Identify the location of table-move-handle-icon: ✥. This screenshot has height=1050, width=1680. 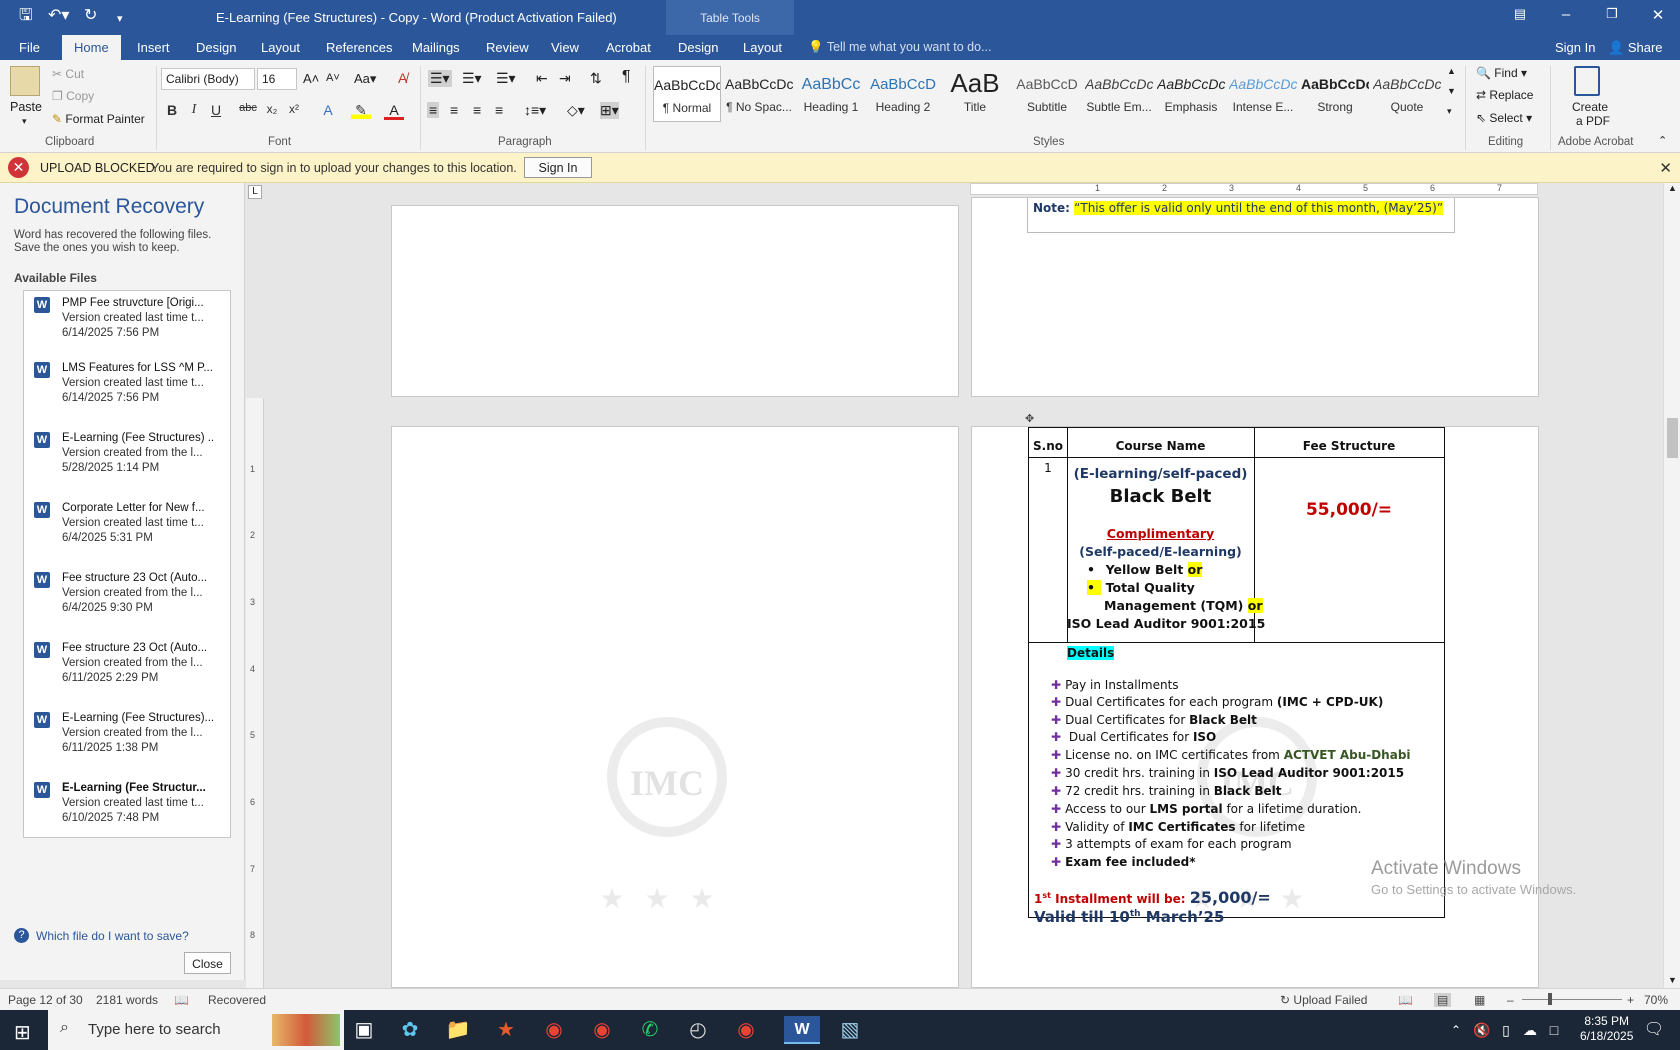
(1029, 418).